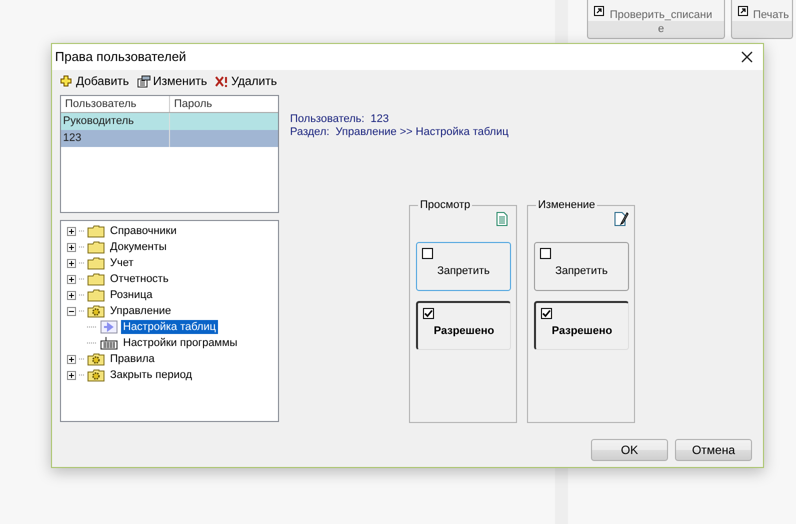 The image size is (796, 524). Describe the element at coordinates (141, 311) in the screenshot. I see `tree-item: Управление` at that location.